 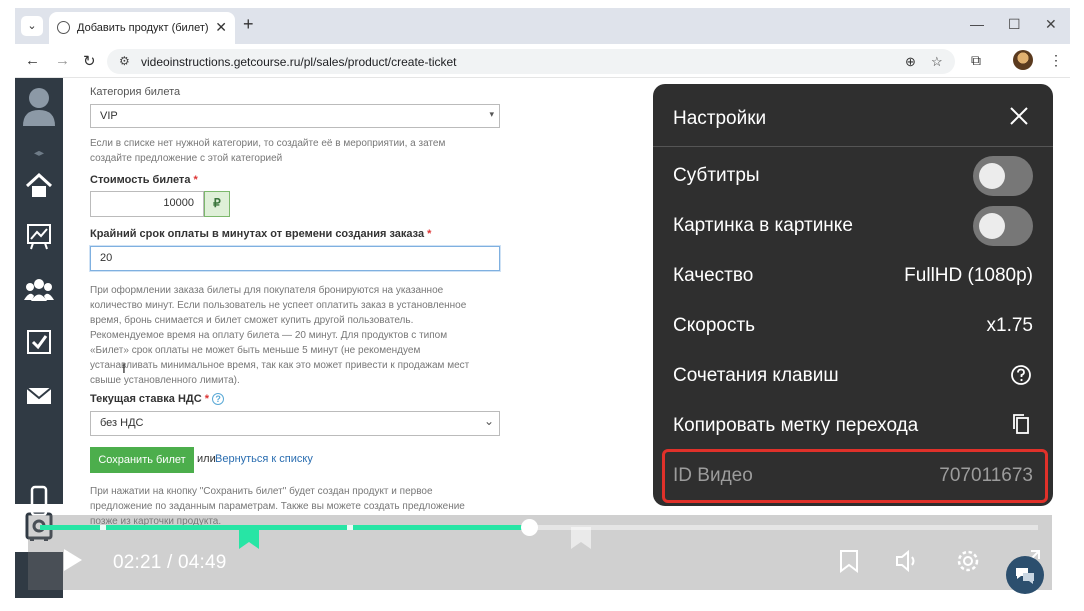 I want to click on volume-icon, so click(x=907, y=561).